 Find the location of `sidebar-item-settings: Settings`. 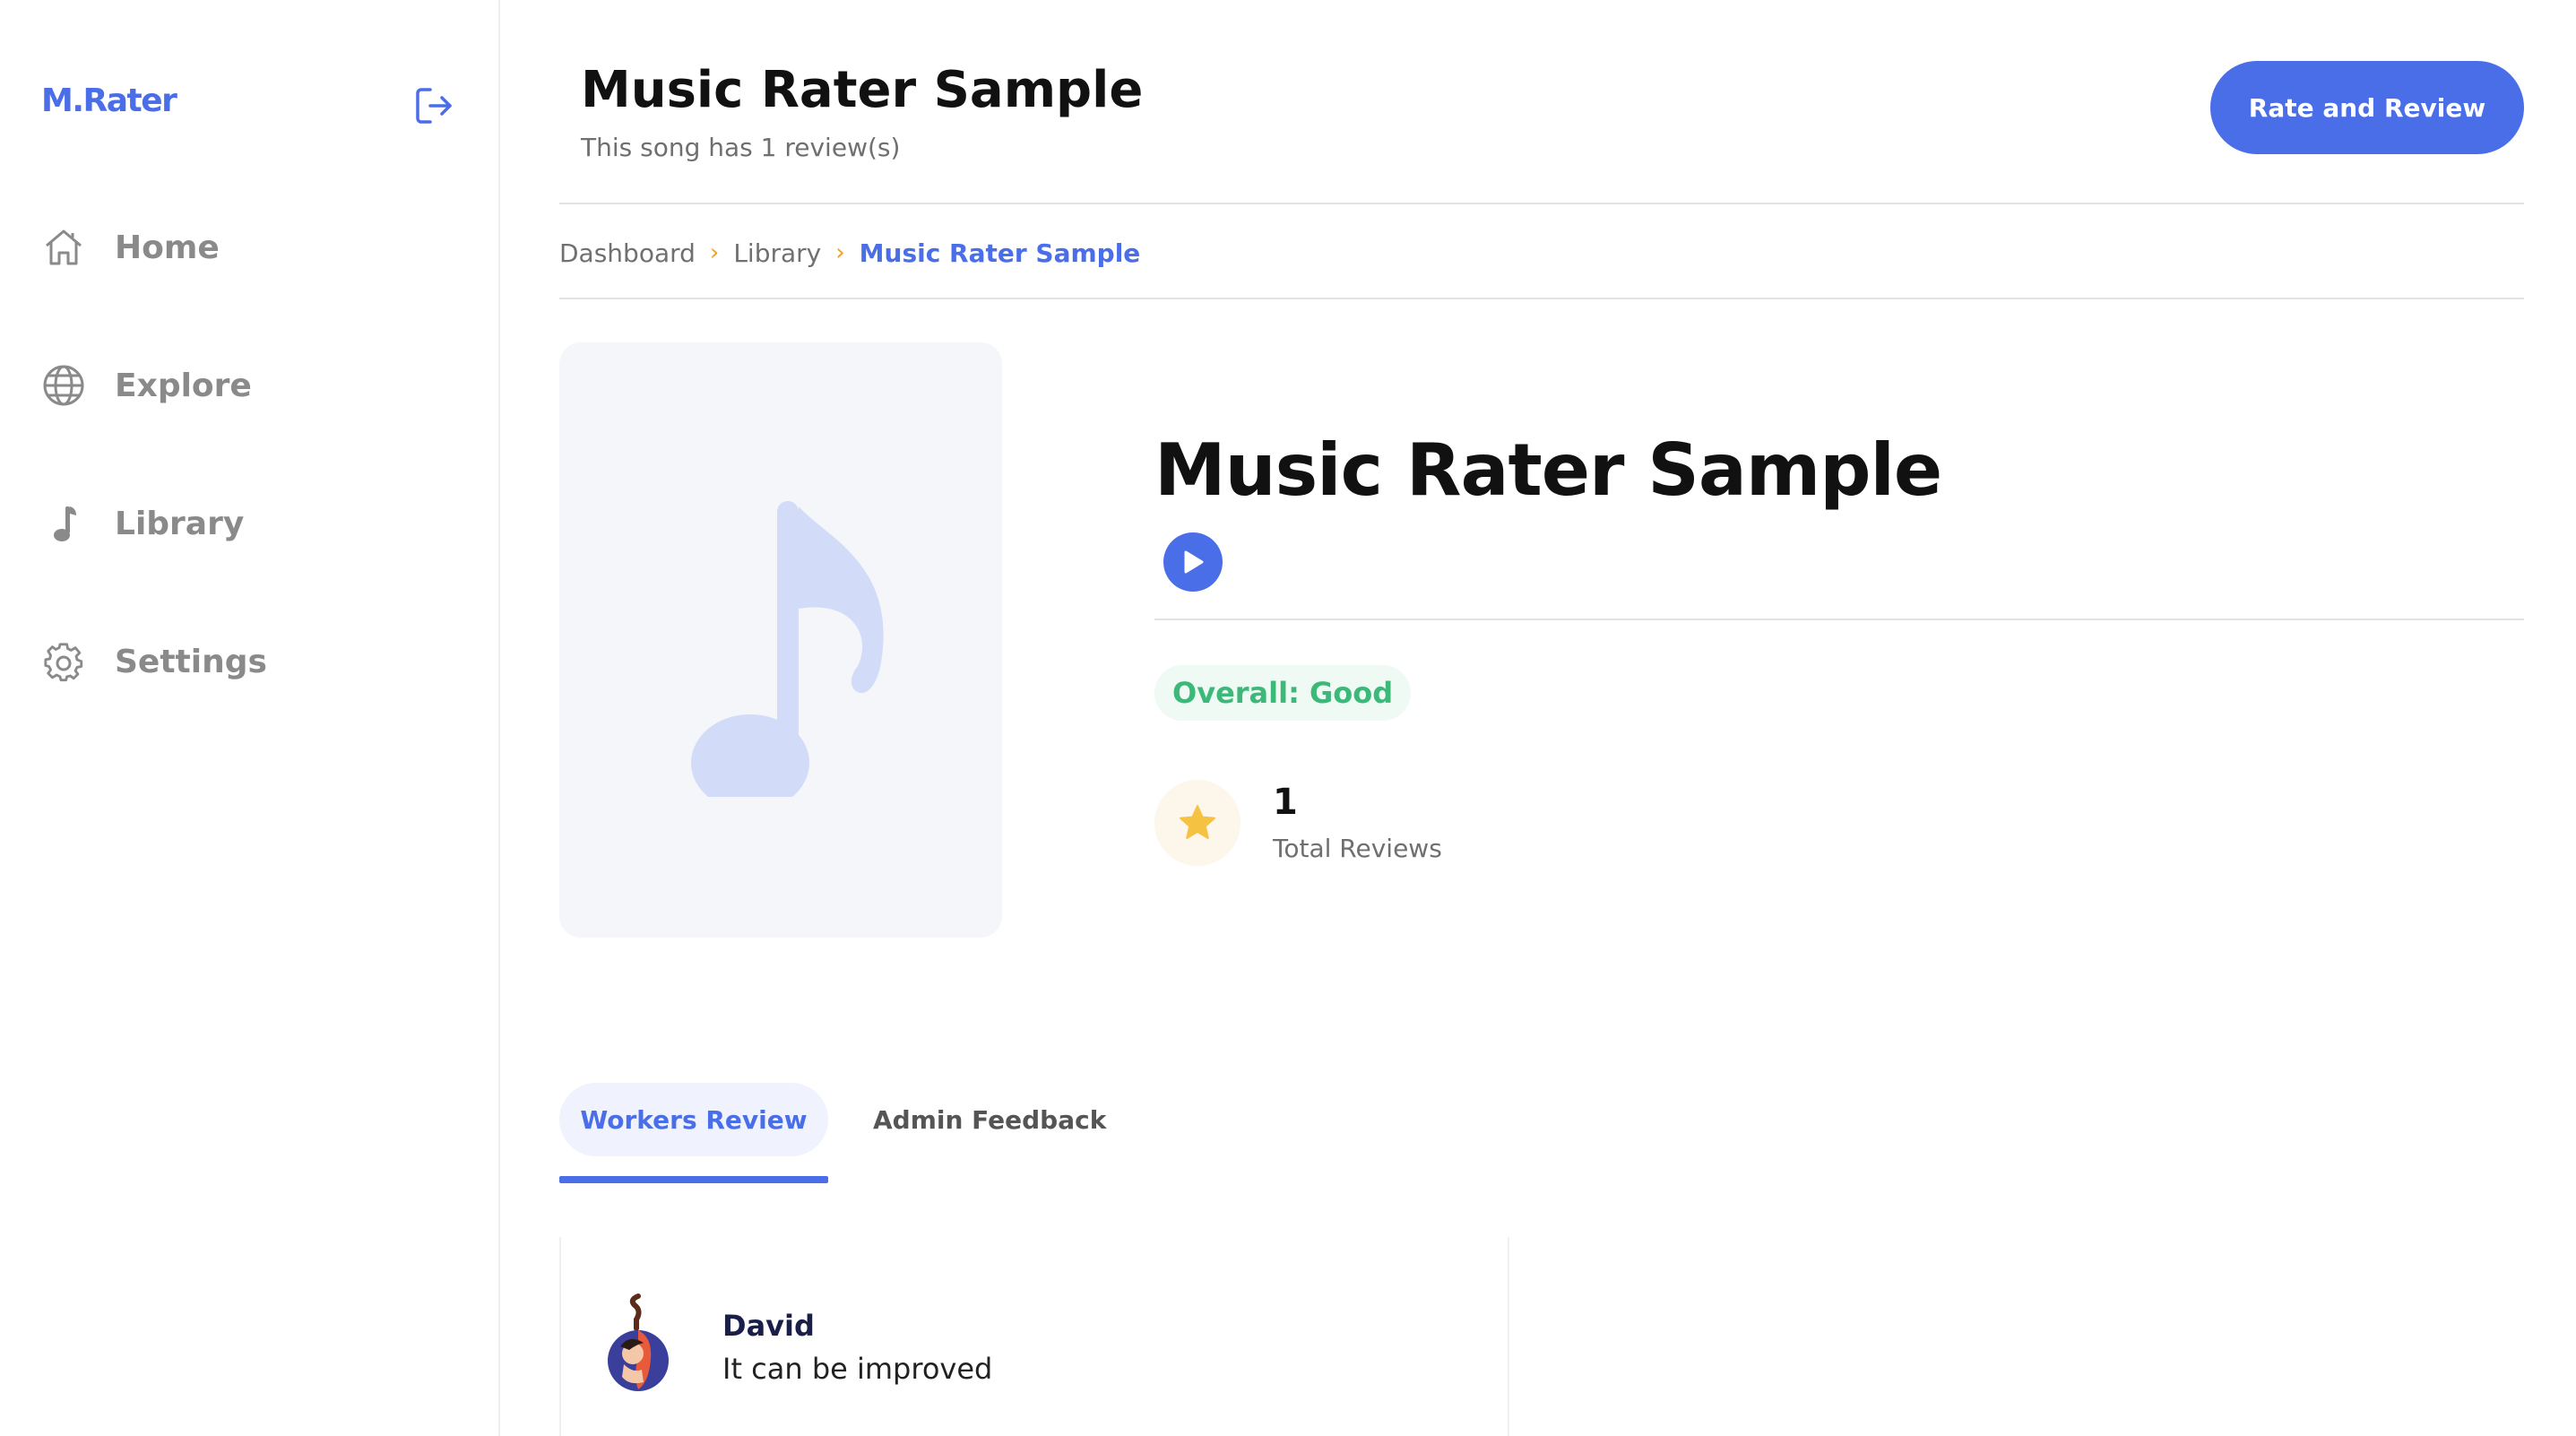

sidebar-item-settings: Settings is located at coordinates (154, 661).